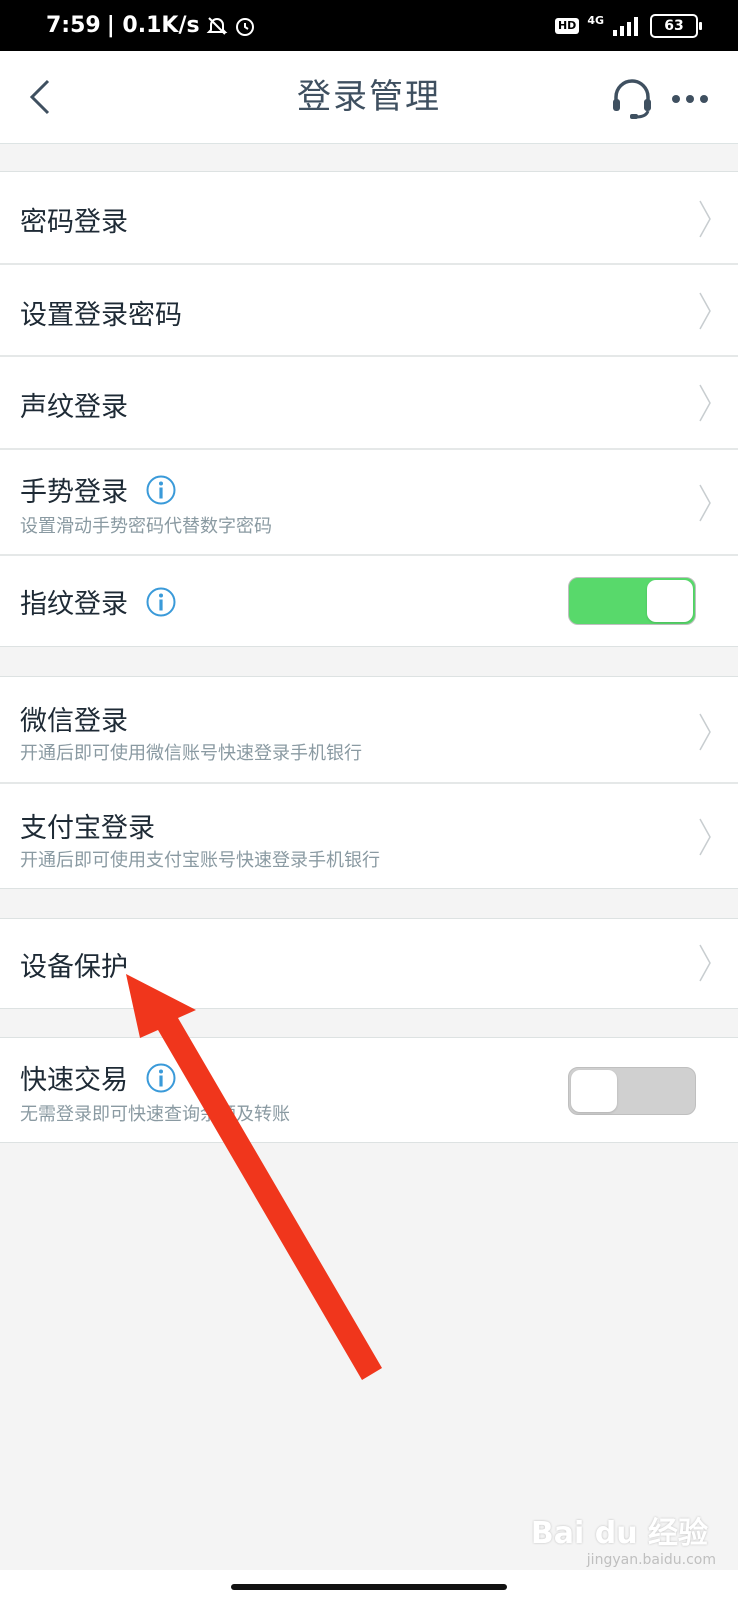  What do you see at coordinates (146, 526) in the screenshot?
I see `row-subtitle: 设置滑动手势密码代替数字密码` at bounding box center [146, 526].